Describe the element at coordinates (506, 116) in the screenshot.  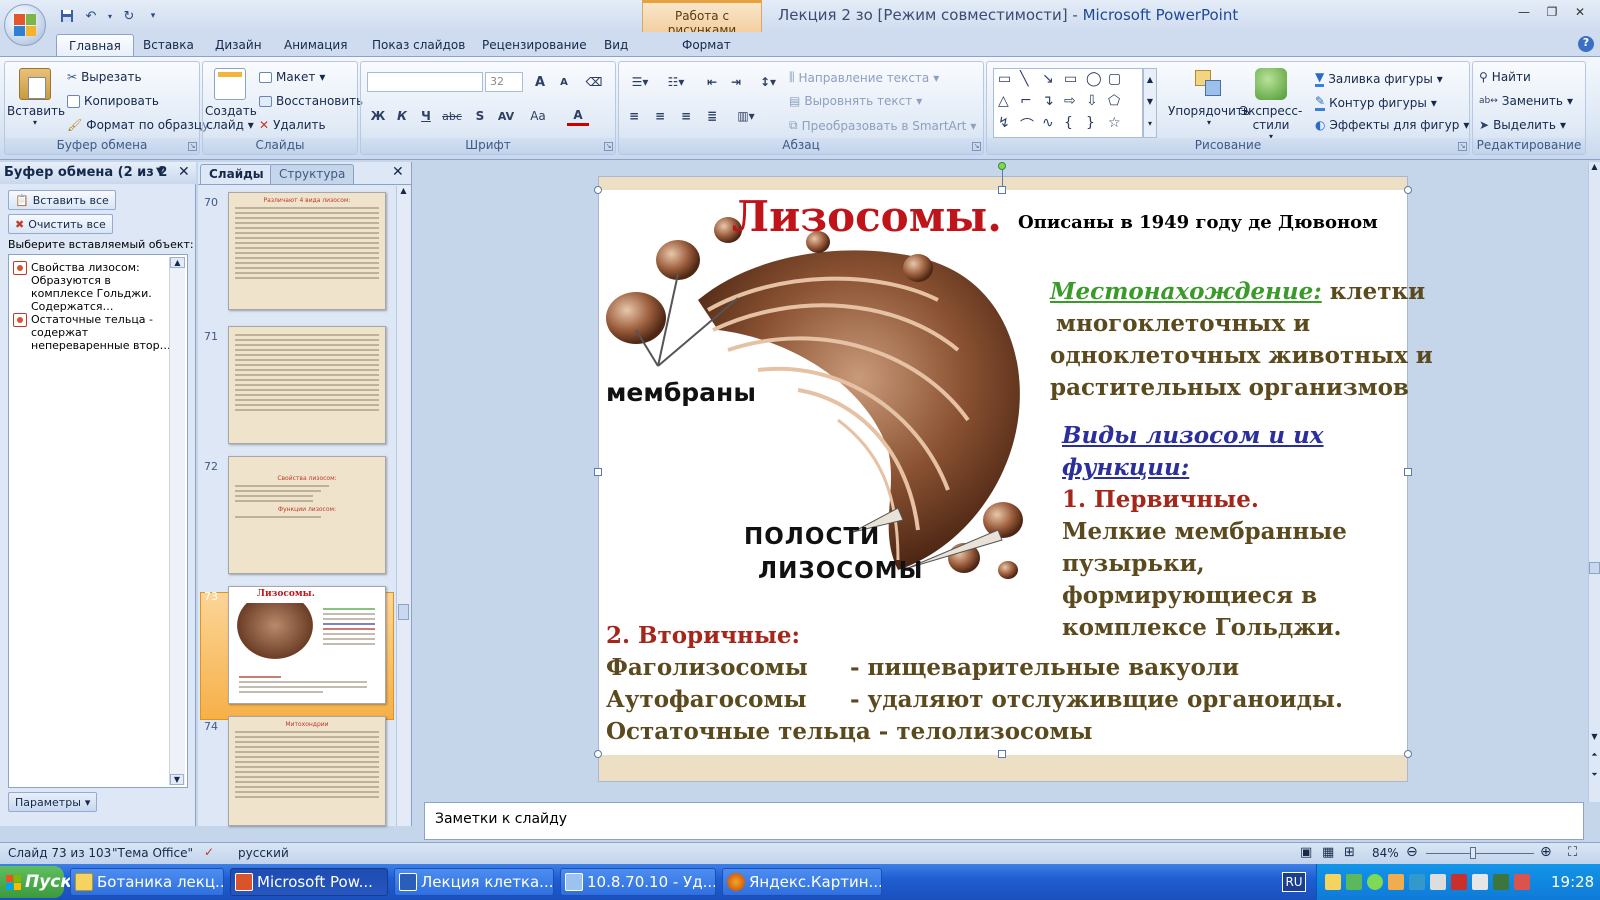
I see `char-spacing-button: AV` at that location.